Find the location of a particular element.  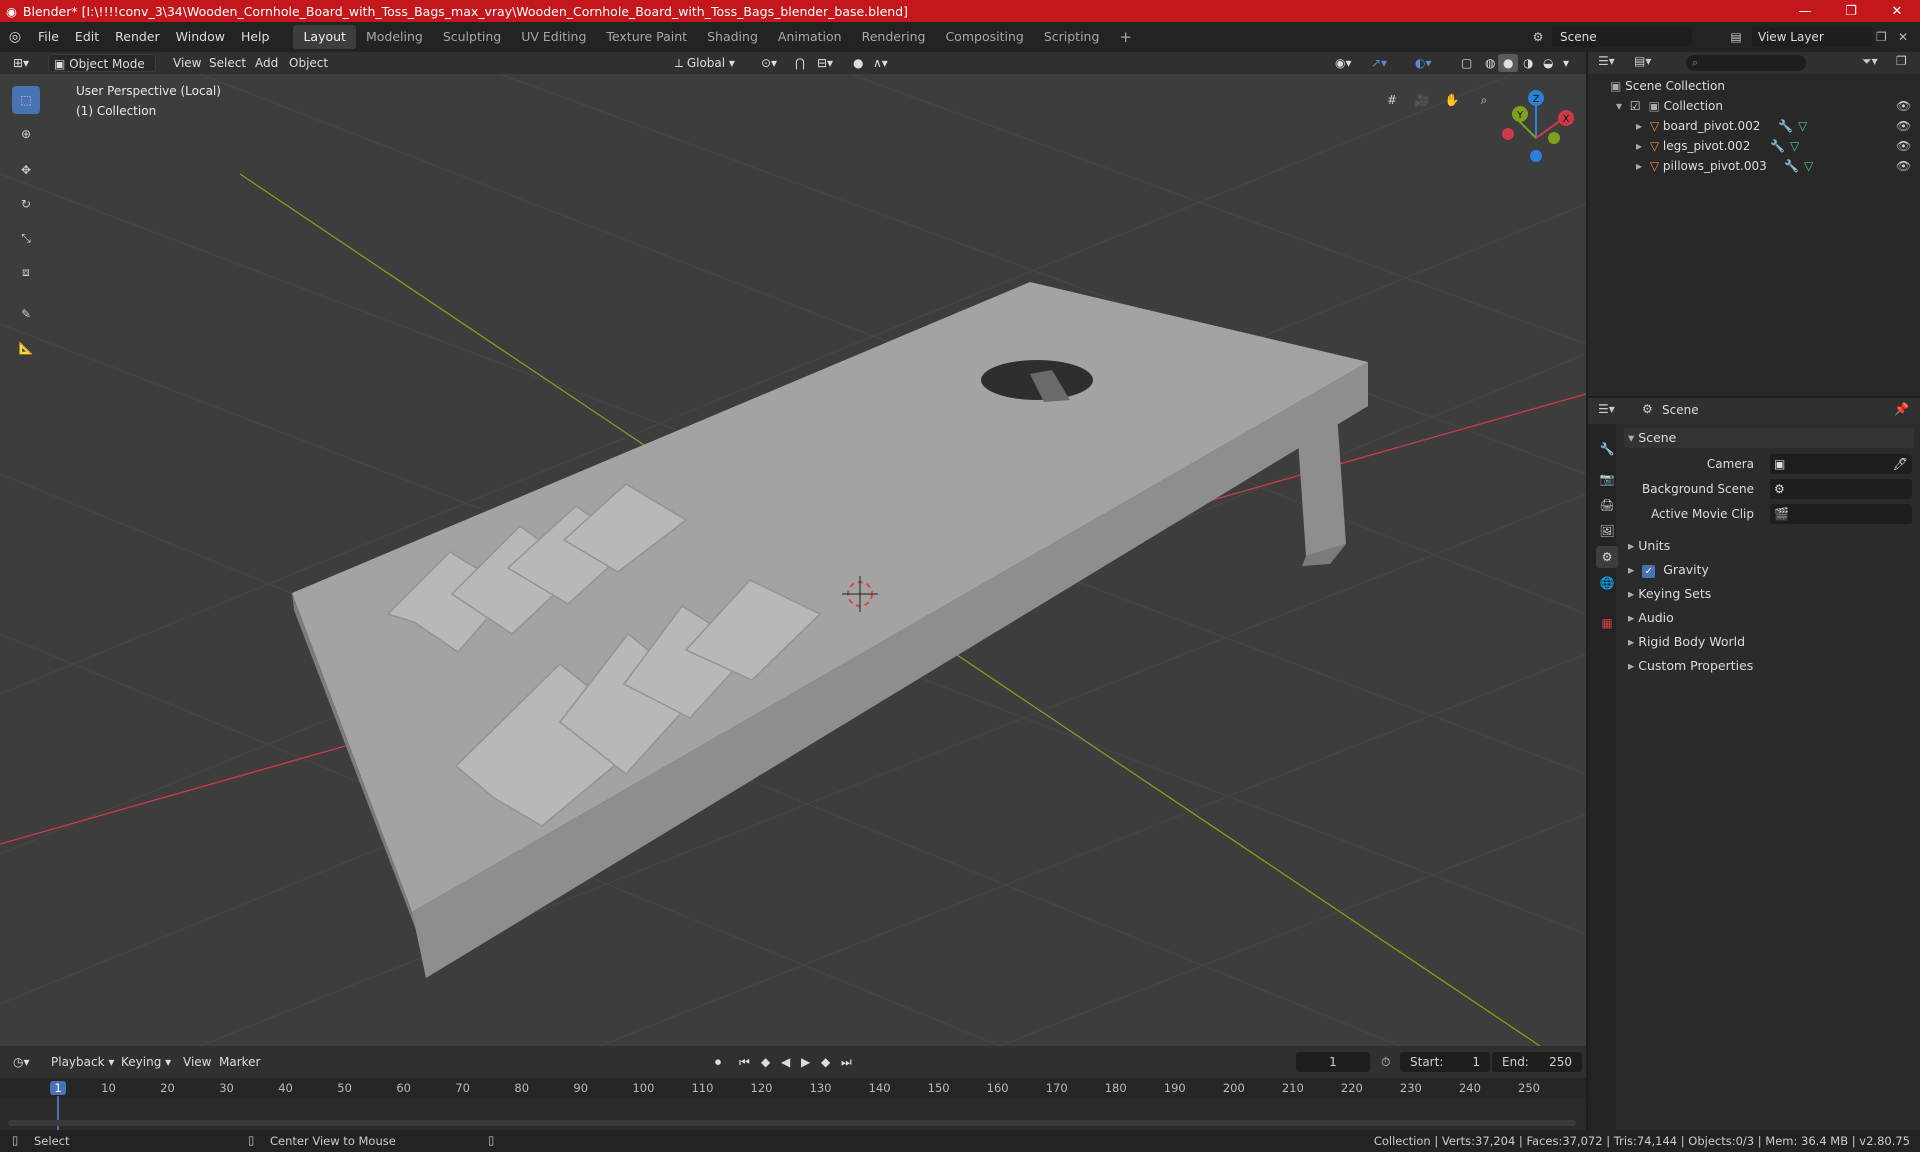

xray-icon: ▢ is located at coordinates (1466, 63).